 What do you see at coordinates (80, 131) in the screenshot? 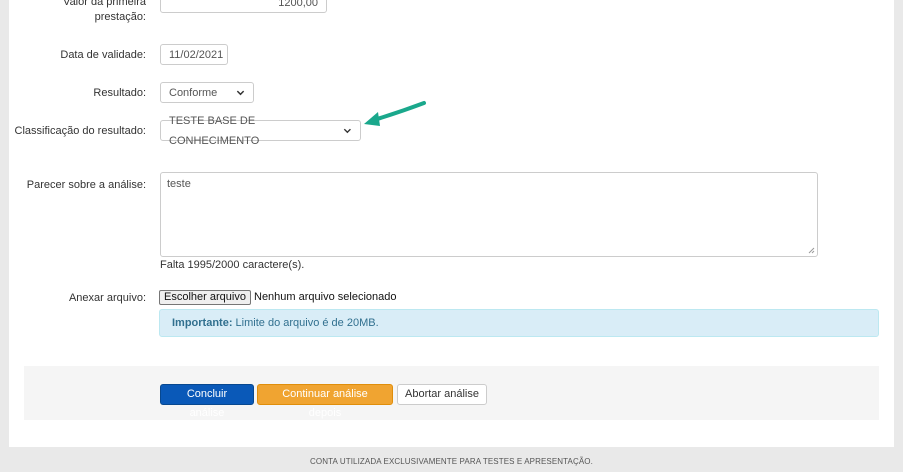
I see `label-classificacao: Classificação do resultado:` at bounding box center [80, 131].